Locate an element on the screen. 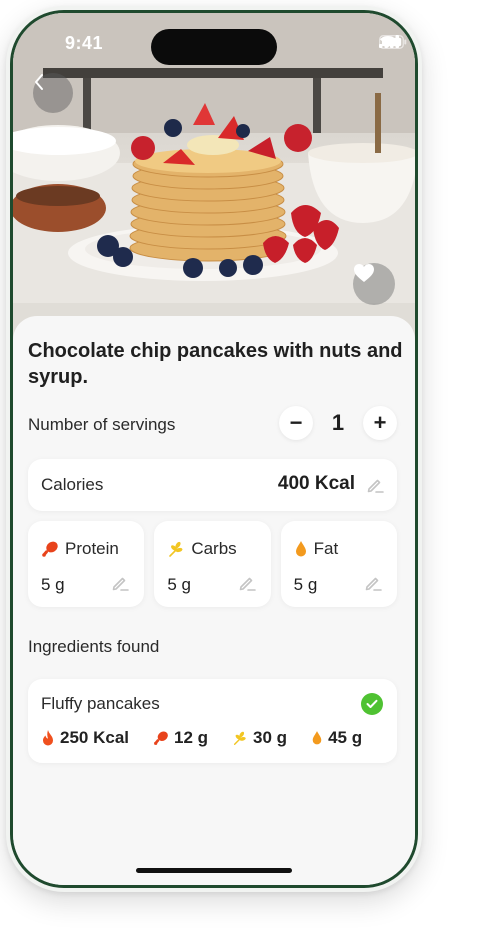 Image resolution: width=480 pixels, height=931 pixels. edit-protein-icon is located at coordinates (120, 583).